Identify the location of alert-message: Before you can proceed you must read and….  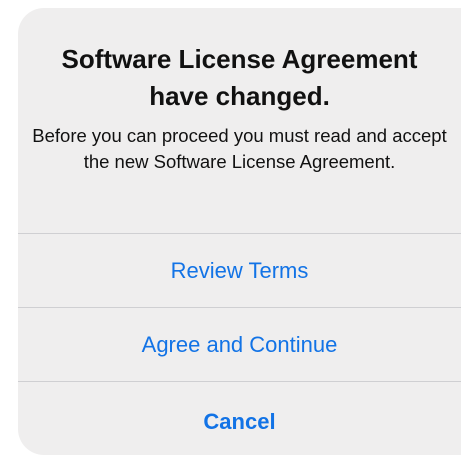
(239, 148).